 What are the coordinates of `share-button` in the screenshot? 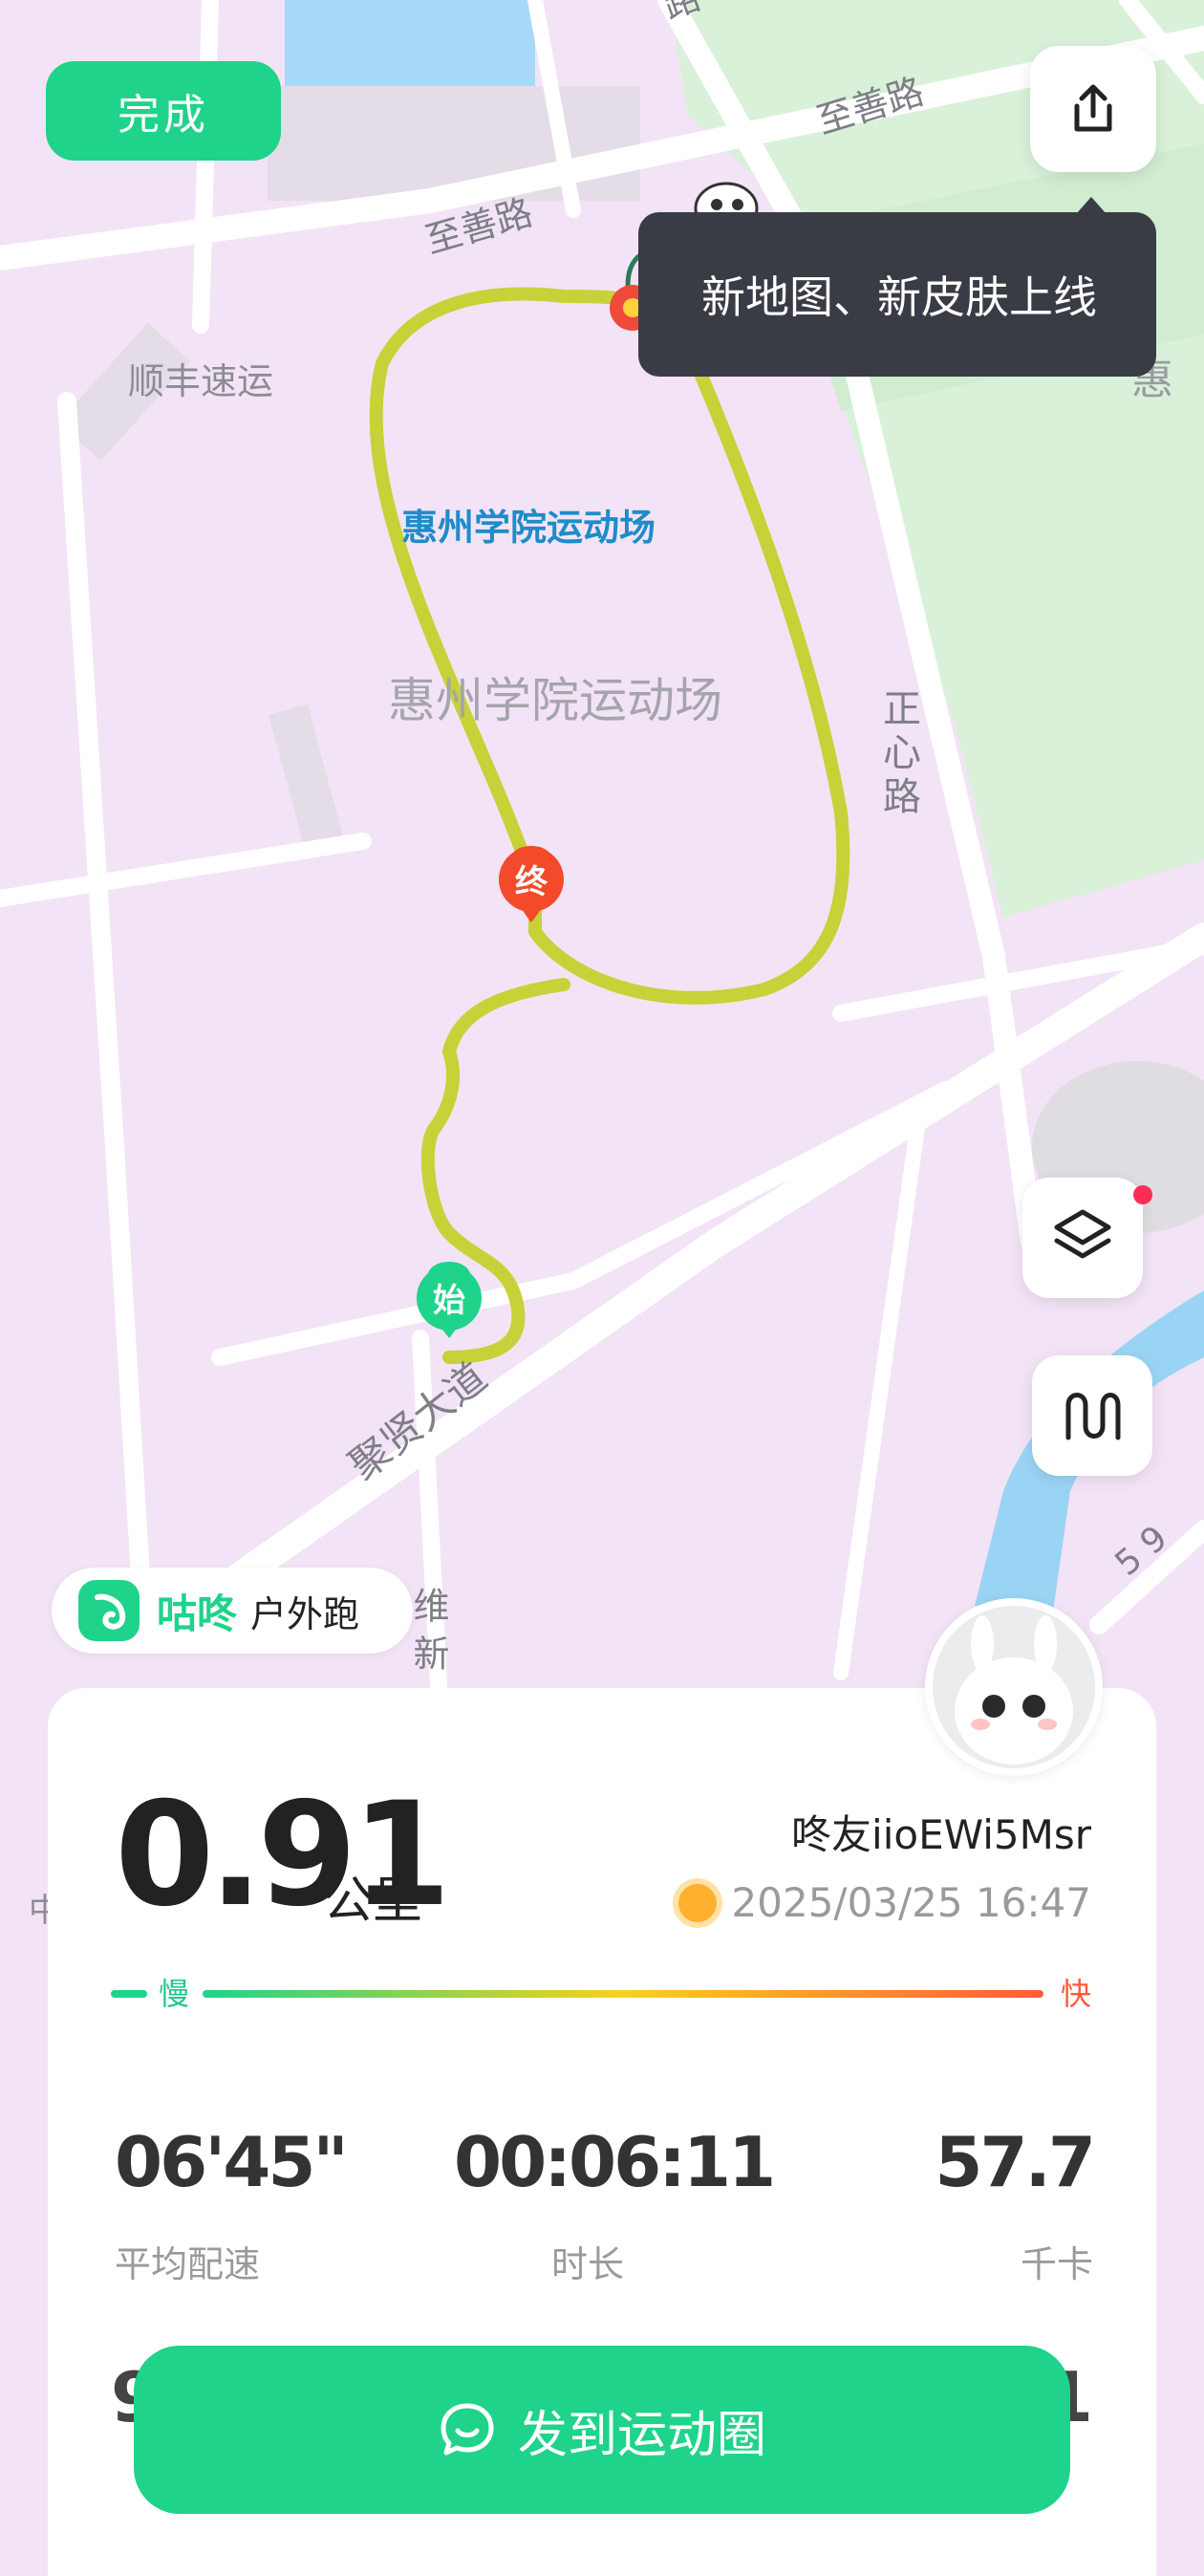 It's located at (1093, 109).